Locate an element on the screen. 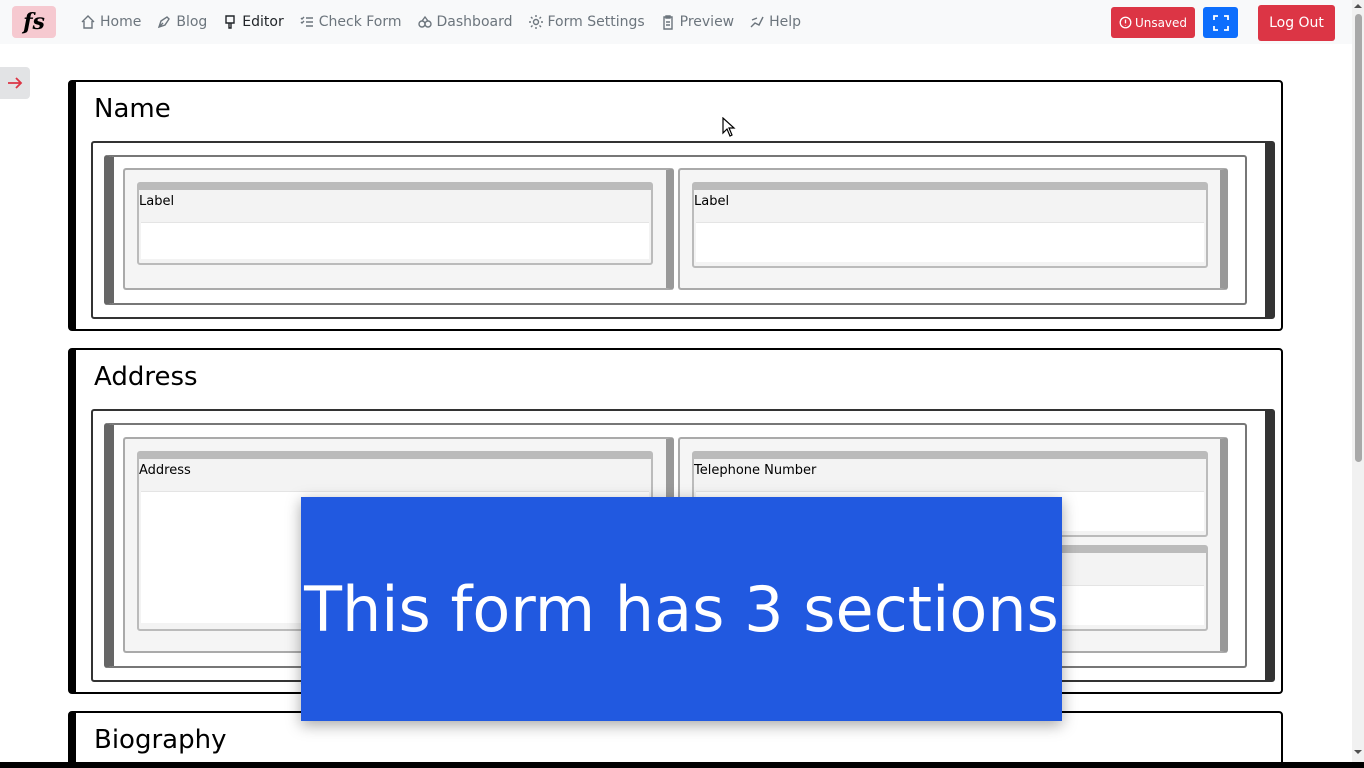 The width and height of the screenshot is (1364, 768). scroll-down-icon is located at coordinates (1358, 752).